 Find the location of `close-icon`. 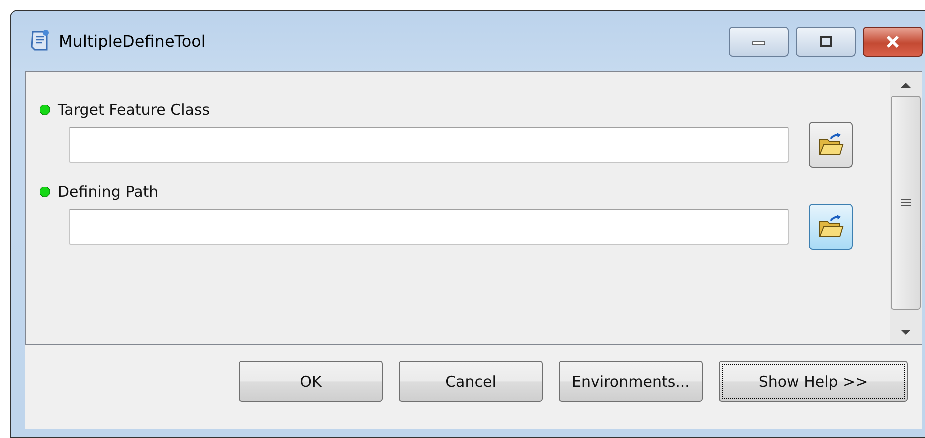

close-icon is located at coordinates (893, 42).